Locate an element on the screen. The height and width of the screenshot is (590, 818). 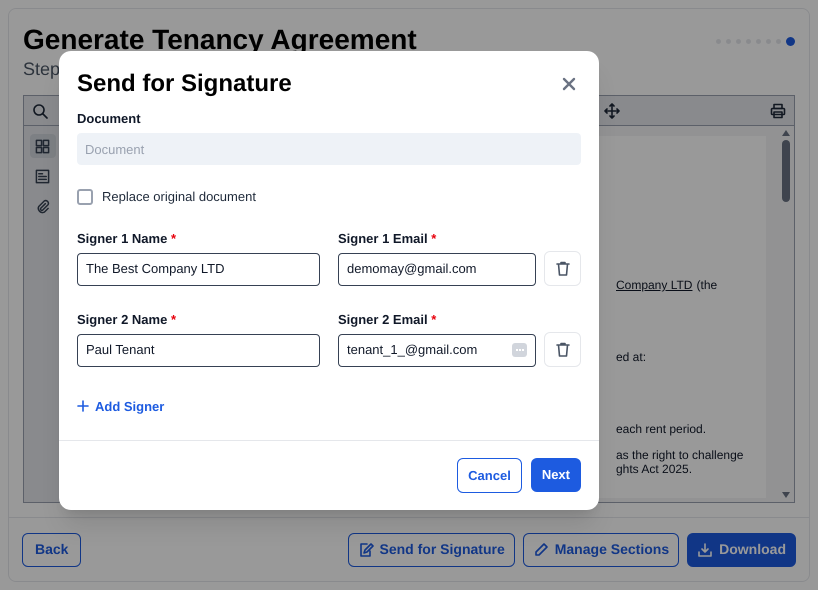
paperclip-icon is located at coordinates (42, 206).